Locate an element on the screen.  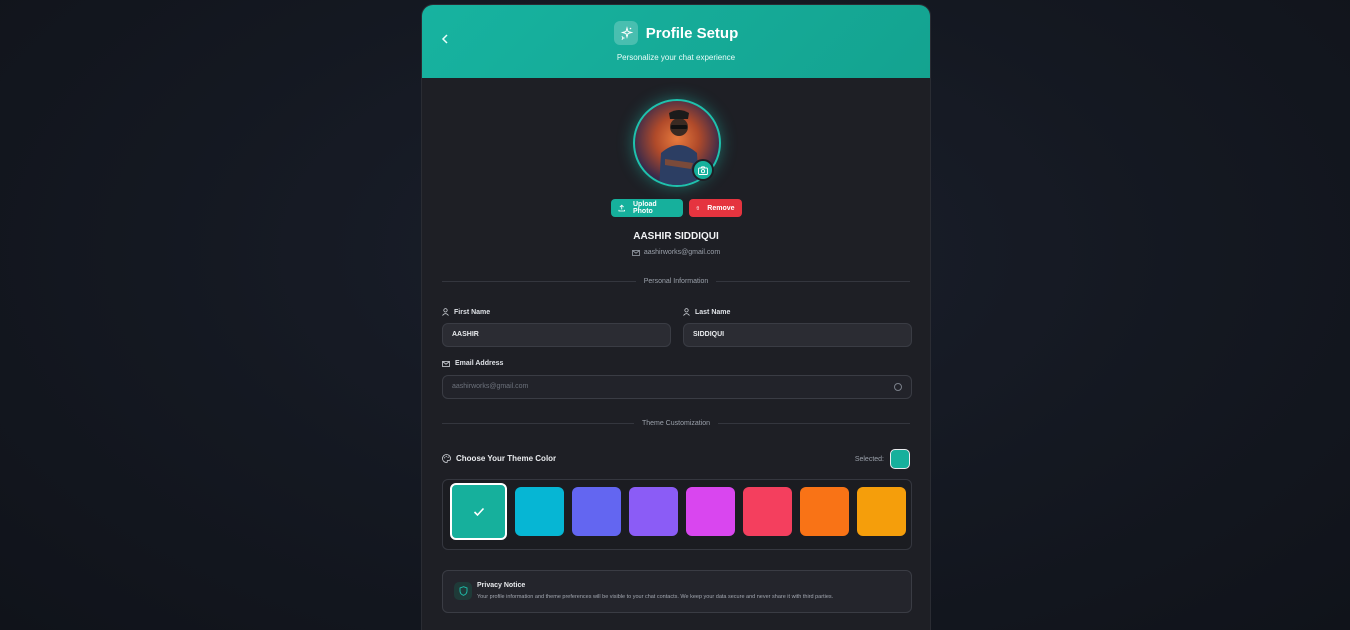
selected-color-swatch is located at coordinates (900, 459).